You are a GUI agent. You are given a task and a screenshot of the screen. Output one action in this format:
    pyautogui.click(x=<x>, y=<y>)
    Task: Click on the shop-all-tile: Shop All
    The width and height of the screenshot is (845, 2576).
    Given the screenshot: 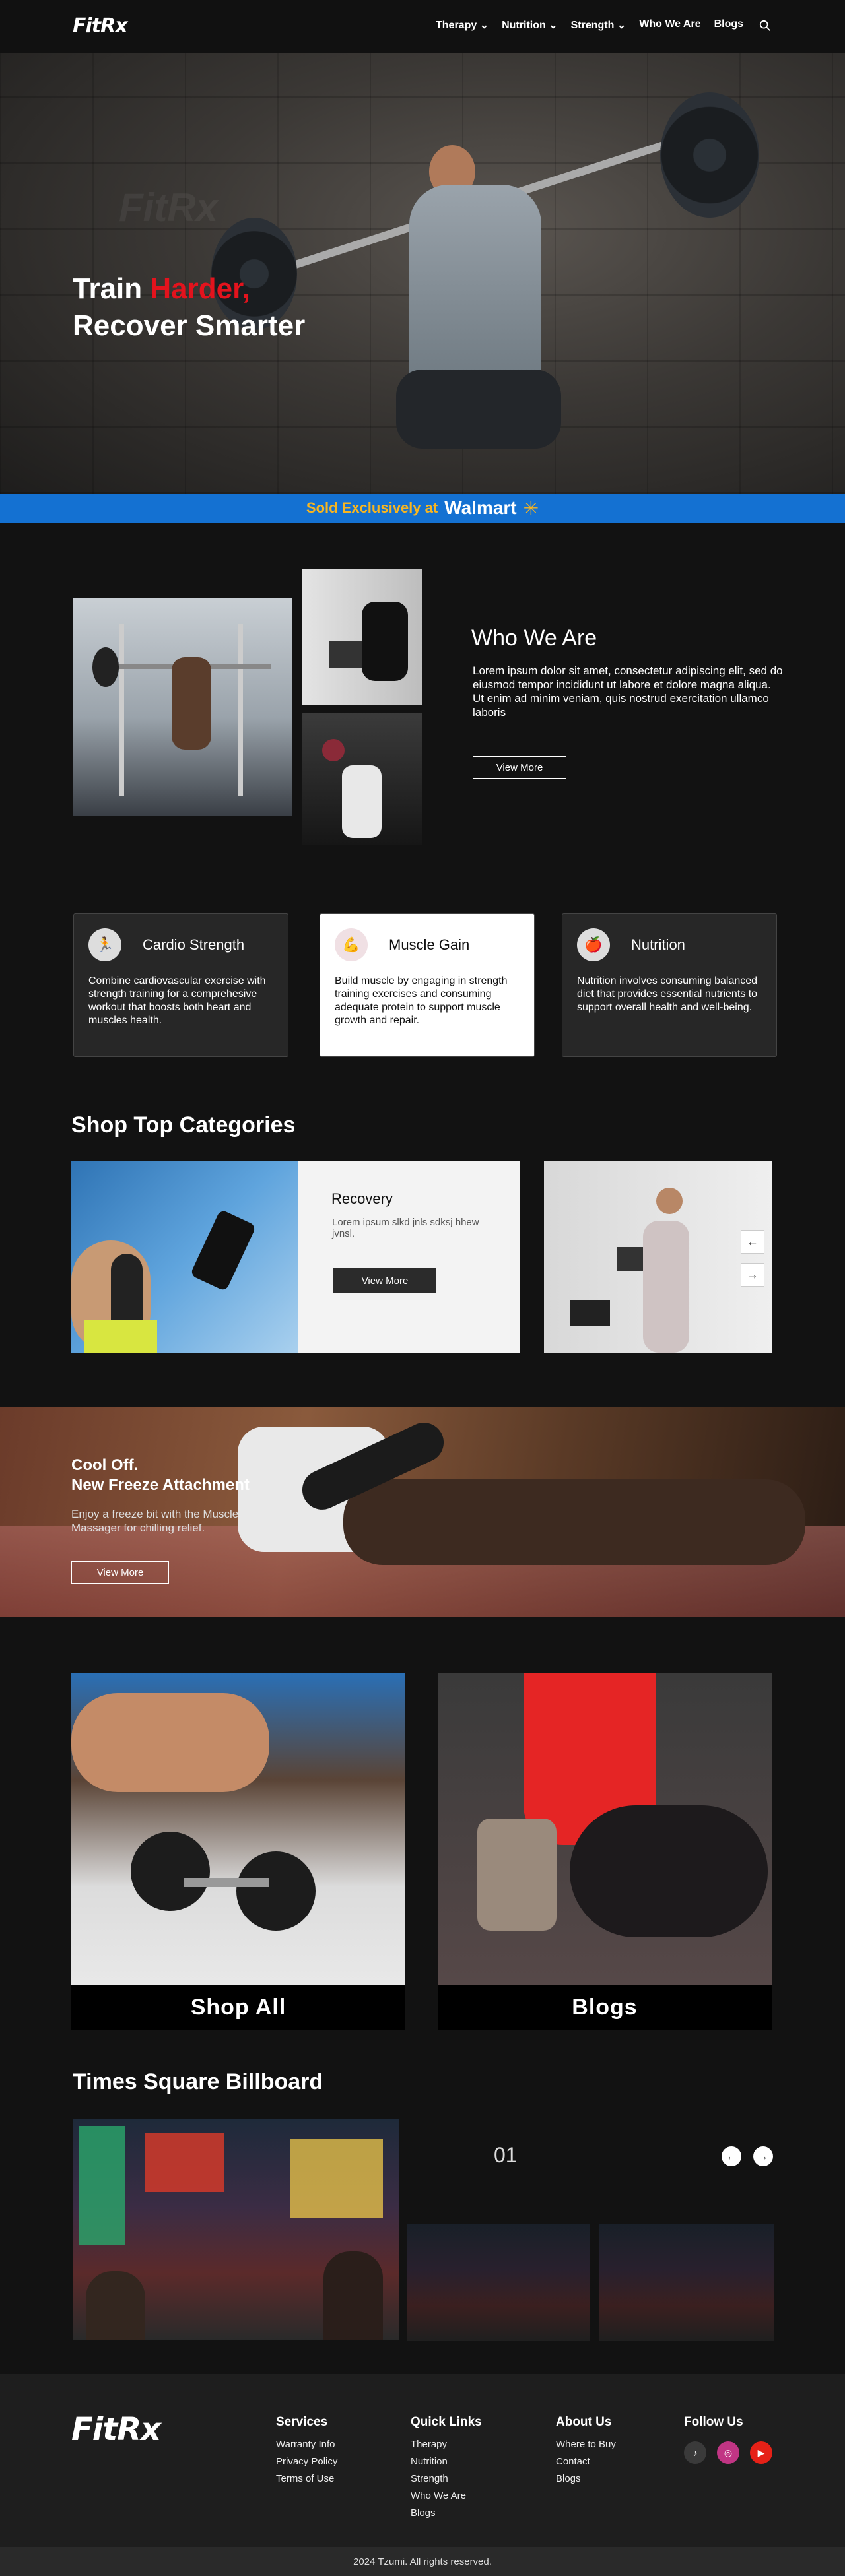 What is the action you would take?
    pyautogui.click(x=238, y=1851)
    